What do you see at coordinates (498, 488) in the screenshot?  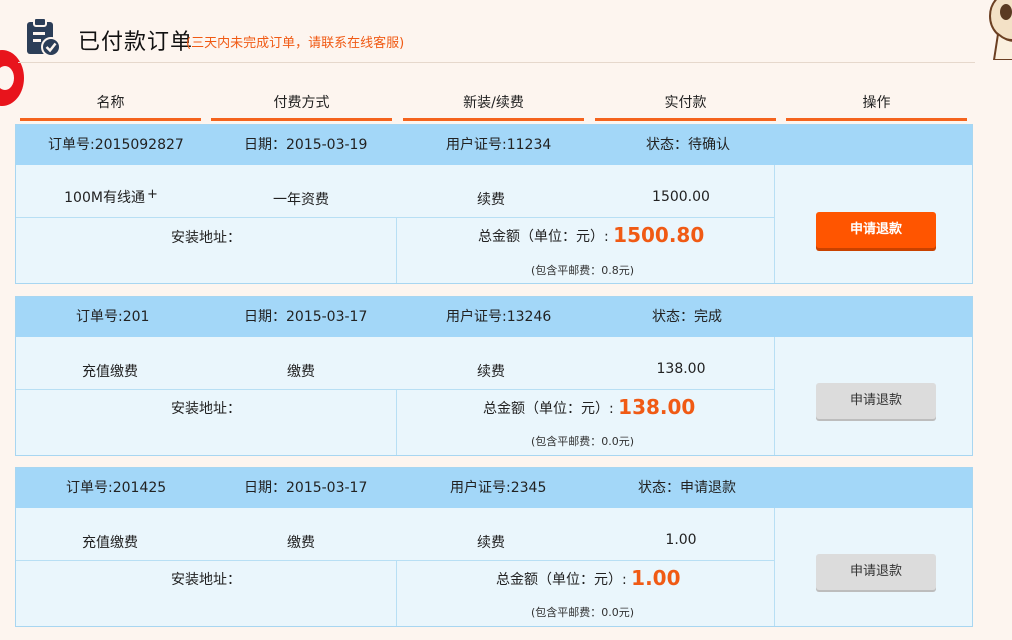 I see `user-id: 用户证号:2345` at bounding box center [498, 488].